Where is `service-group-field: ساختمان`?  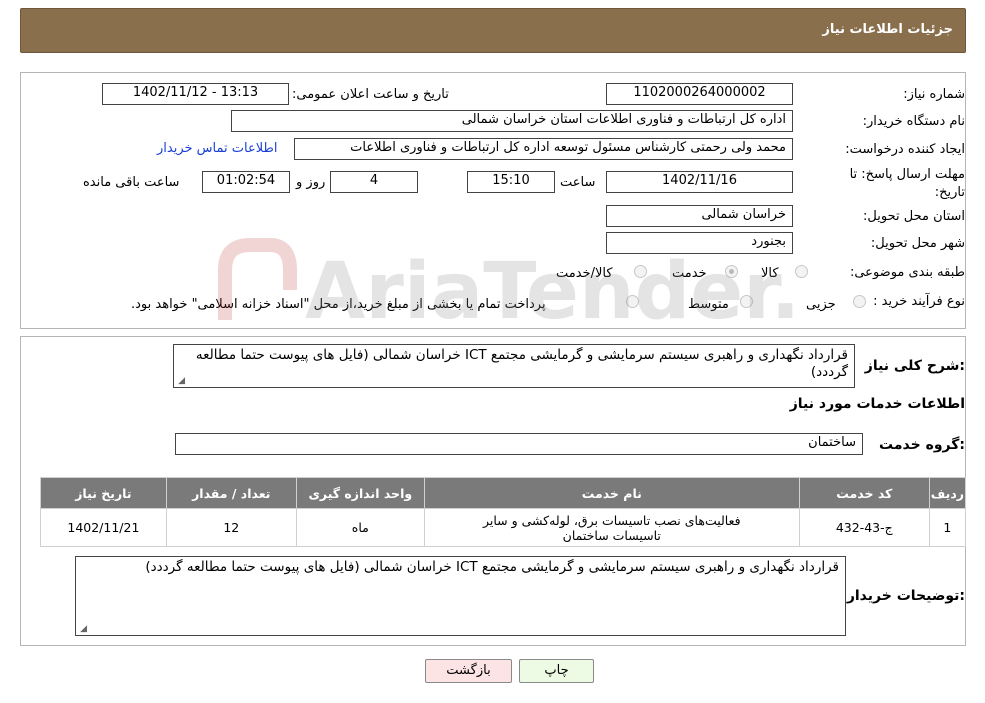
service-group-field: ساختمان is located at coordinates (519, 444).